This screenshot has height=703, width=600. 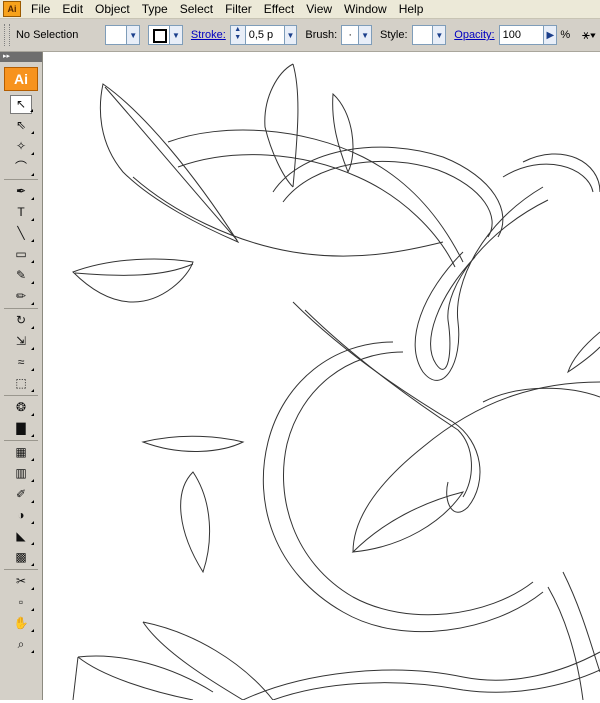 I want to click on menu-window: Window, so click(x=365, y=9).